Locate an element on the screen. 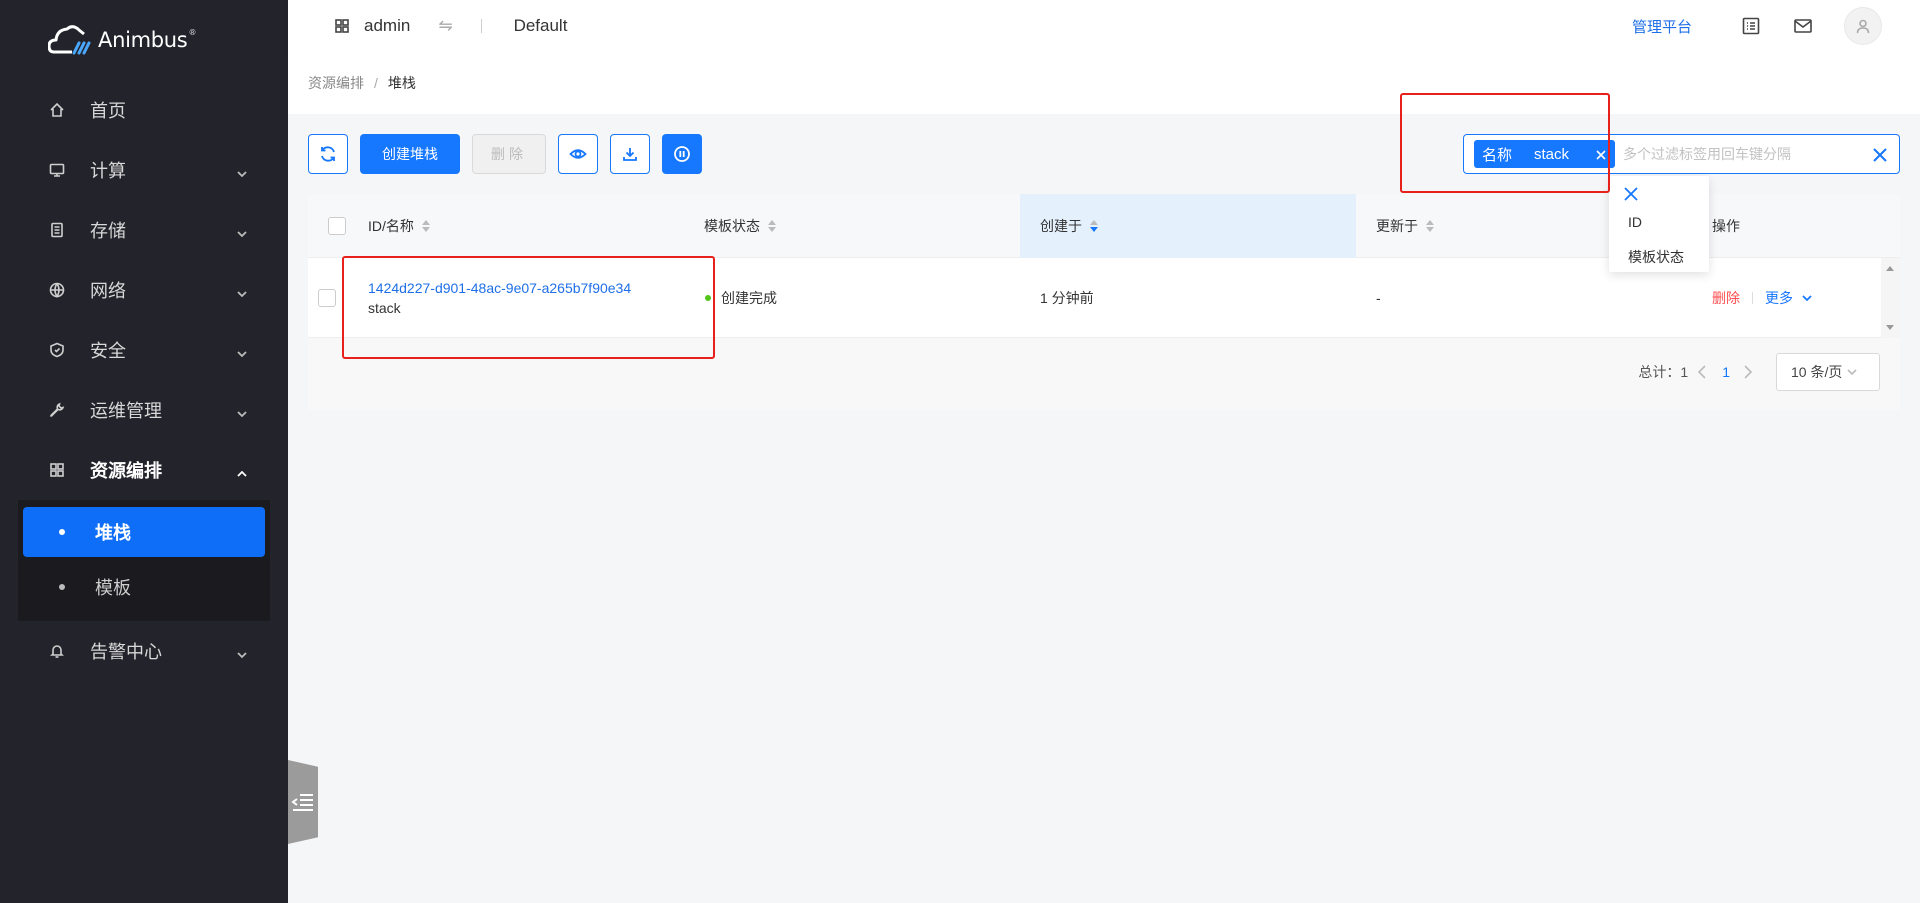 The width and height of the screenshot is (1920, 903). refresh-icon is located at coordinates (328, 154).